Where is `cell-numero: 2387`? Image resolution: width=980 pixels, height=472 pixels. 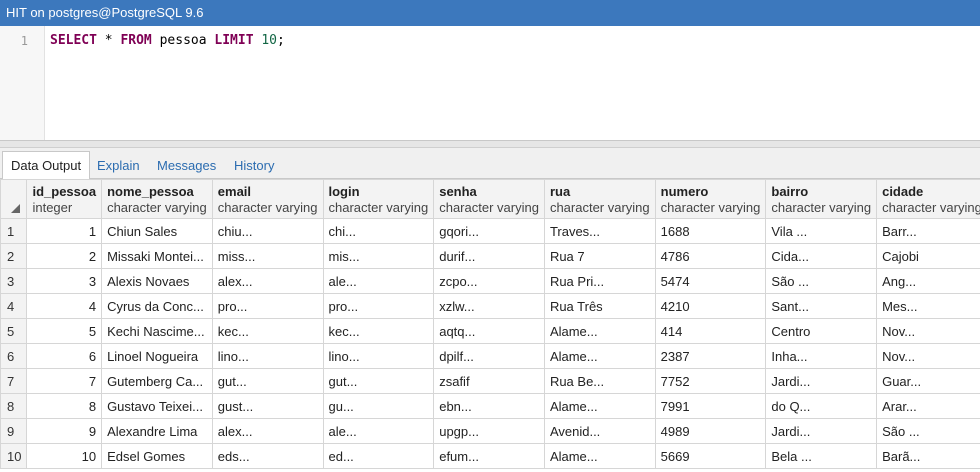 cell-numero: 2387 is located at coordinates (710, 356).